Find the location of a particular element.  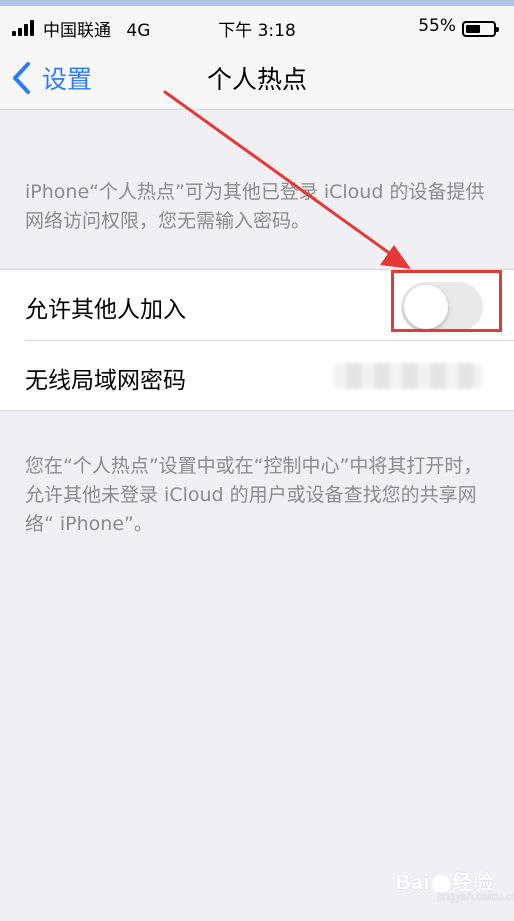

blurred-password-value is located at coordinates (408, 376).